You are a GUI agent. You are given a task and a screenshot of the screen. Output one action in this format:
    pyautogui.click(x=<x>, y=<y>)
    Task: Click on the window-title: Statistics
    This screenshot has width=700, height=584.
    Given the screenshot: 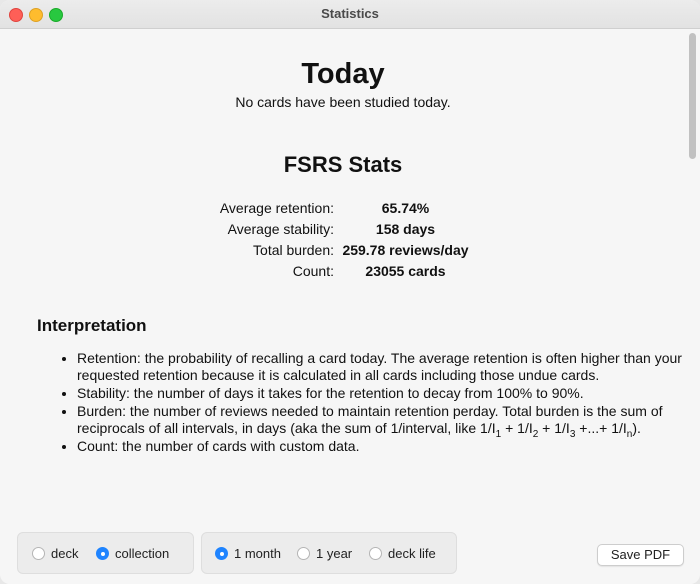 What is the action you would take?
    pyautogui.click(x=350, y=13)
    